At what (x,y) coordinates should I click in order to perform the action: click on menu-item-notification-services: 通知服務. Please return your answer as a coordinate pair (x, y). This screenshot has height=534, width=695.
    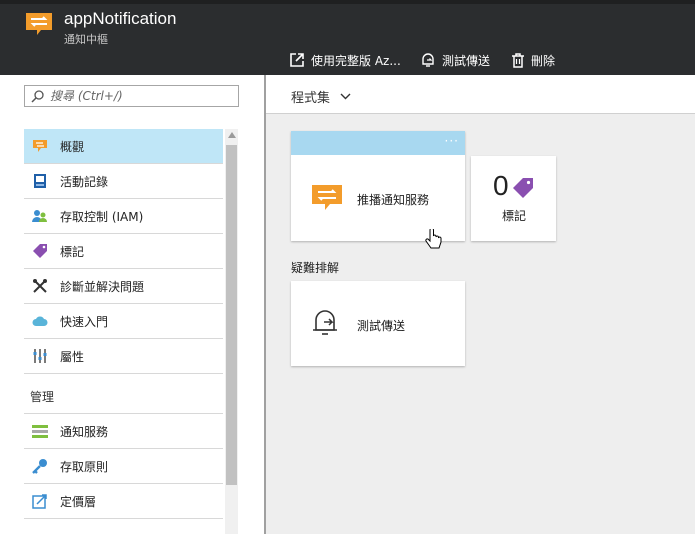
    Looking at the image, I should click on (123, 431).